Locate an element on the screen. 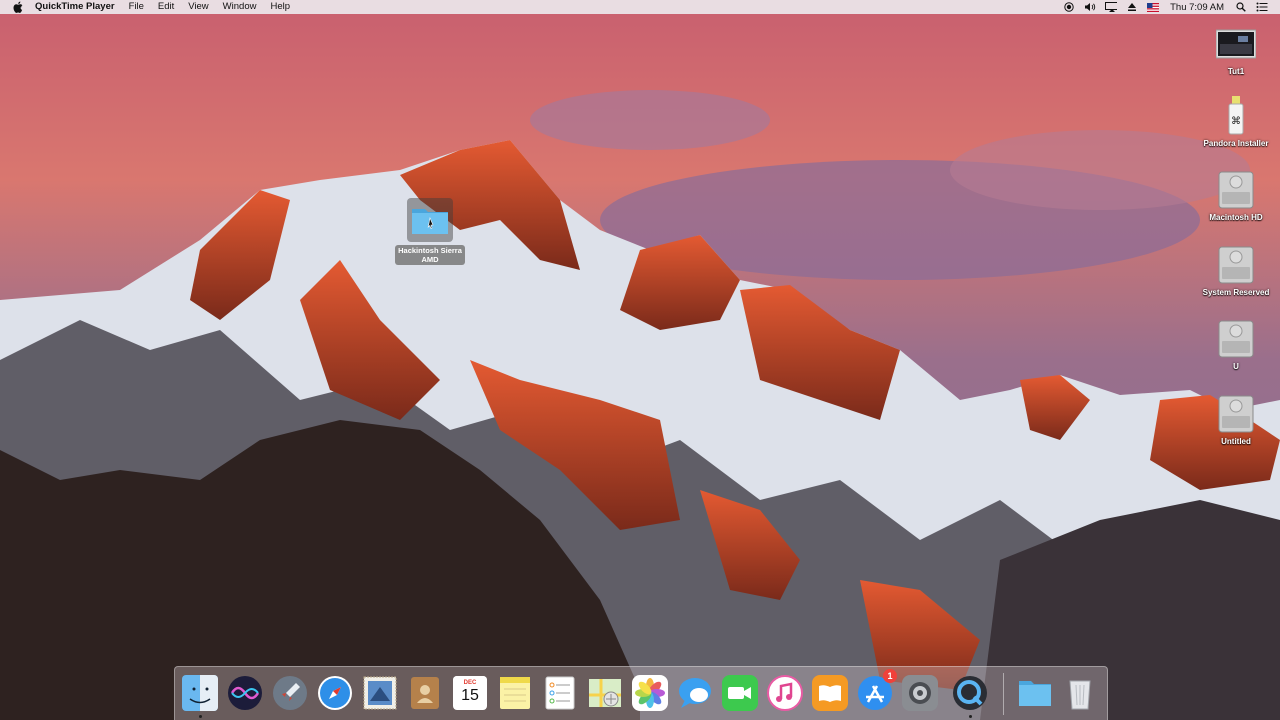 This screenshot has height=720, width=1280. dock-safari is located at coordinates (335, 693).